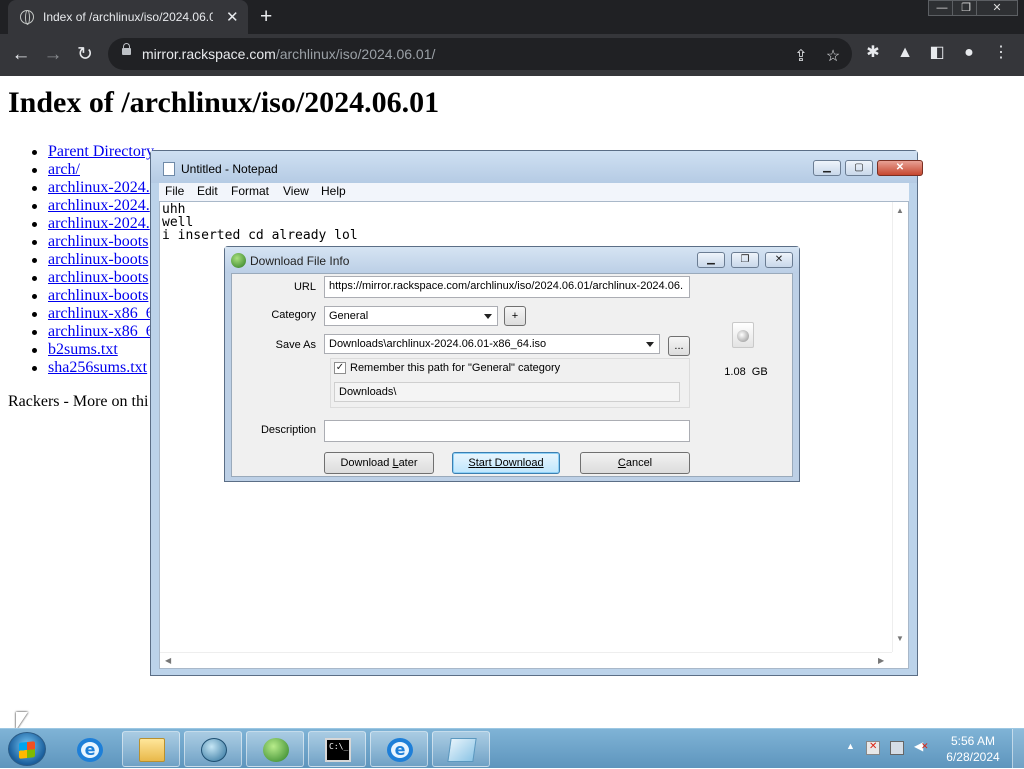 The height and width of the screenshot is (769, 1024). I want to click on vertical-scrollbar: ▲ ▼, so click(900, 427).